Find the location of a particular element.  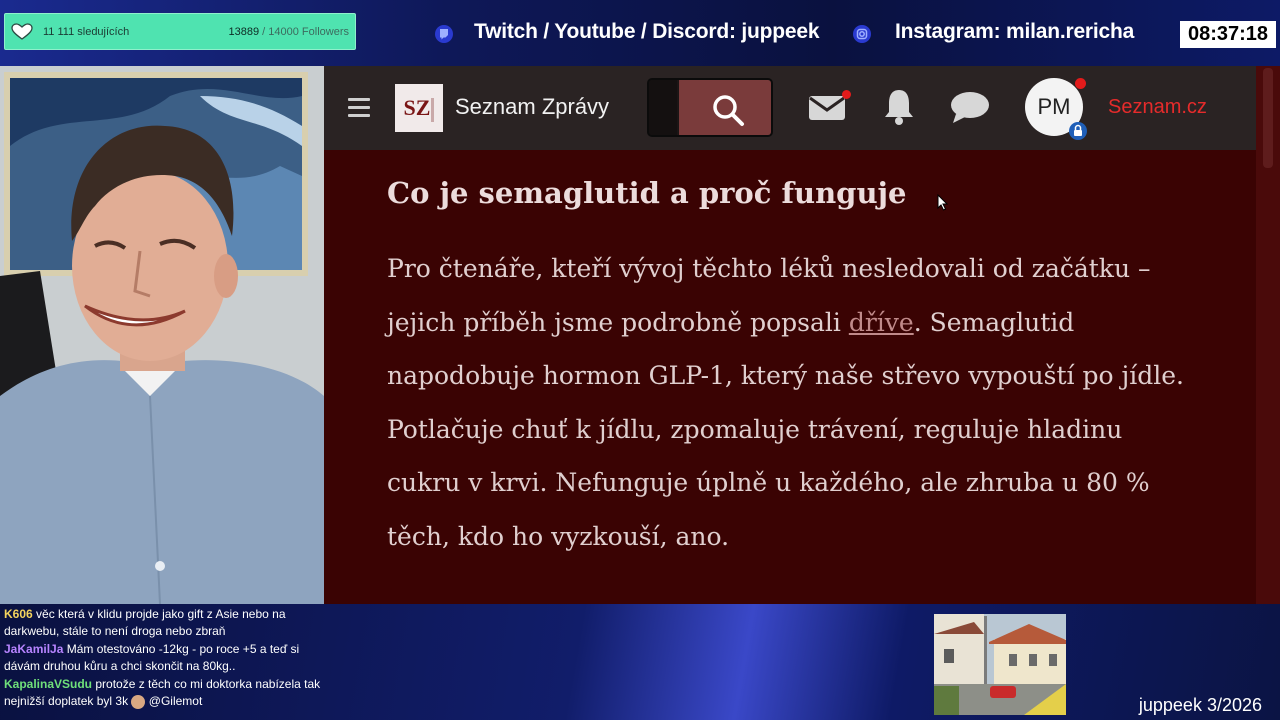

site-logo-text: SZ is located at coordinates (417, 107).